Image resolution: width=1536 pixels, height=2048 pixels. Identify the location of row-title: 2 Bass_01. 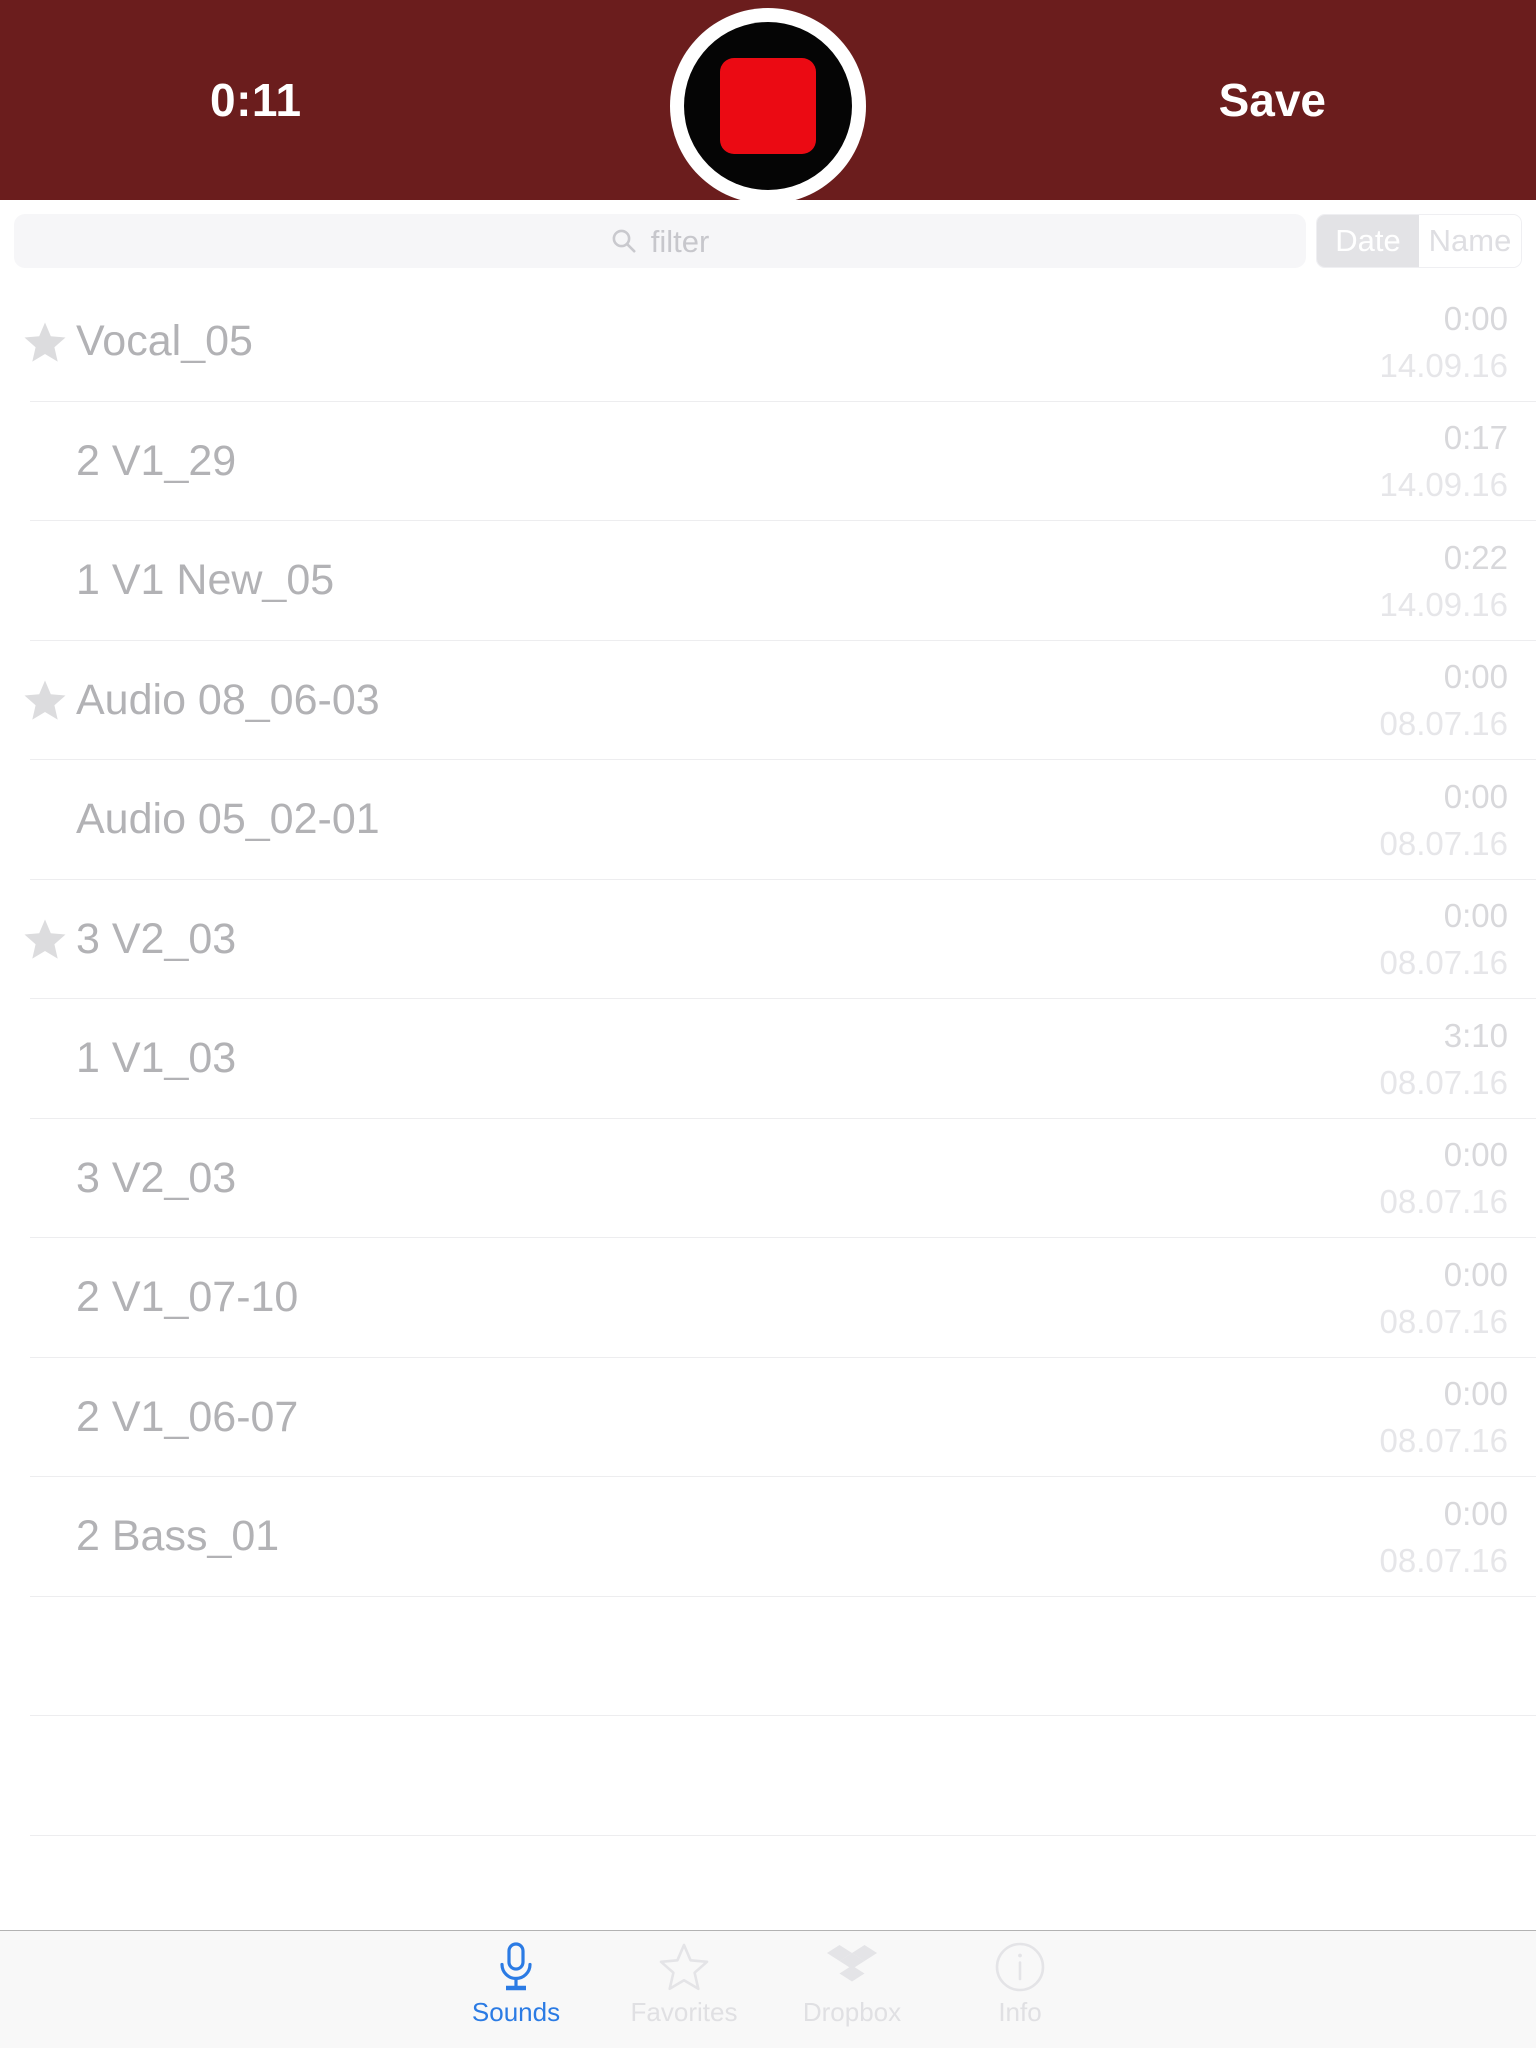
(178, 1537).